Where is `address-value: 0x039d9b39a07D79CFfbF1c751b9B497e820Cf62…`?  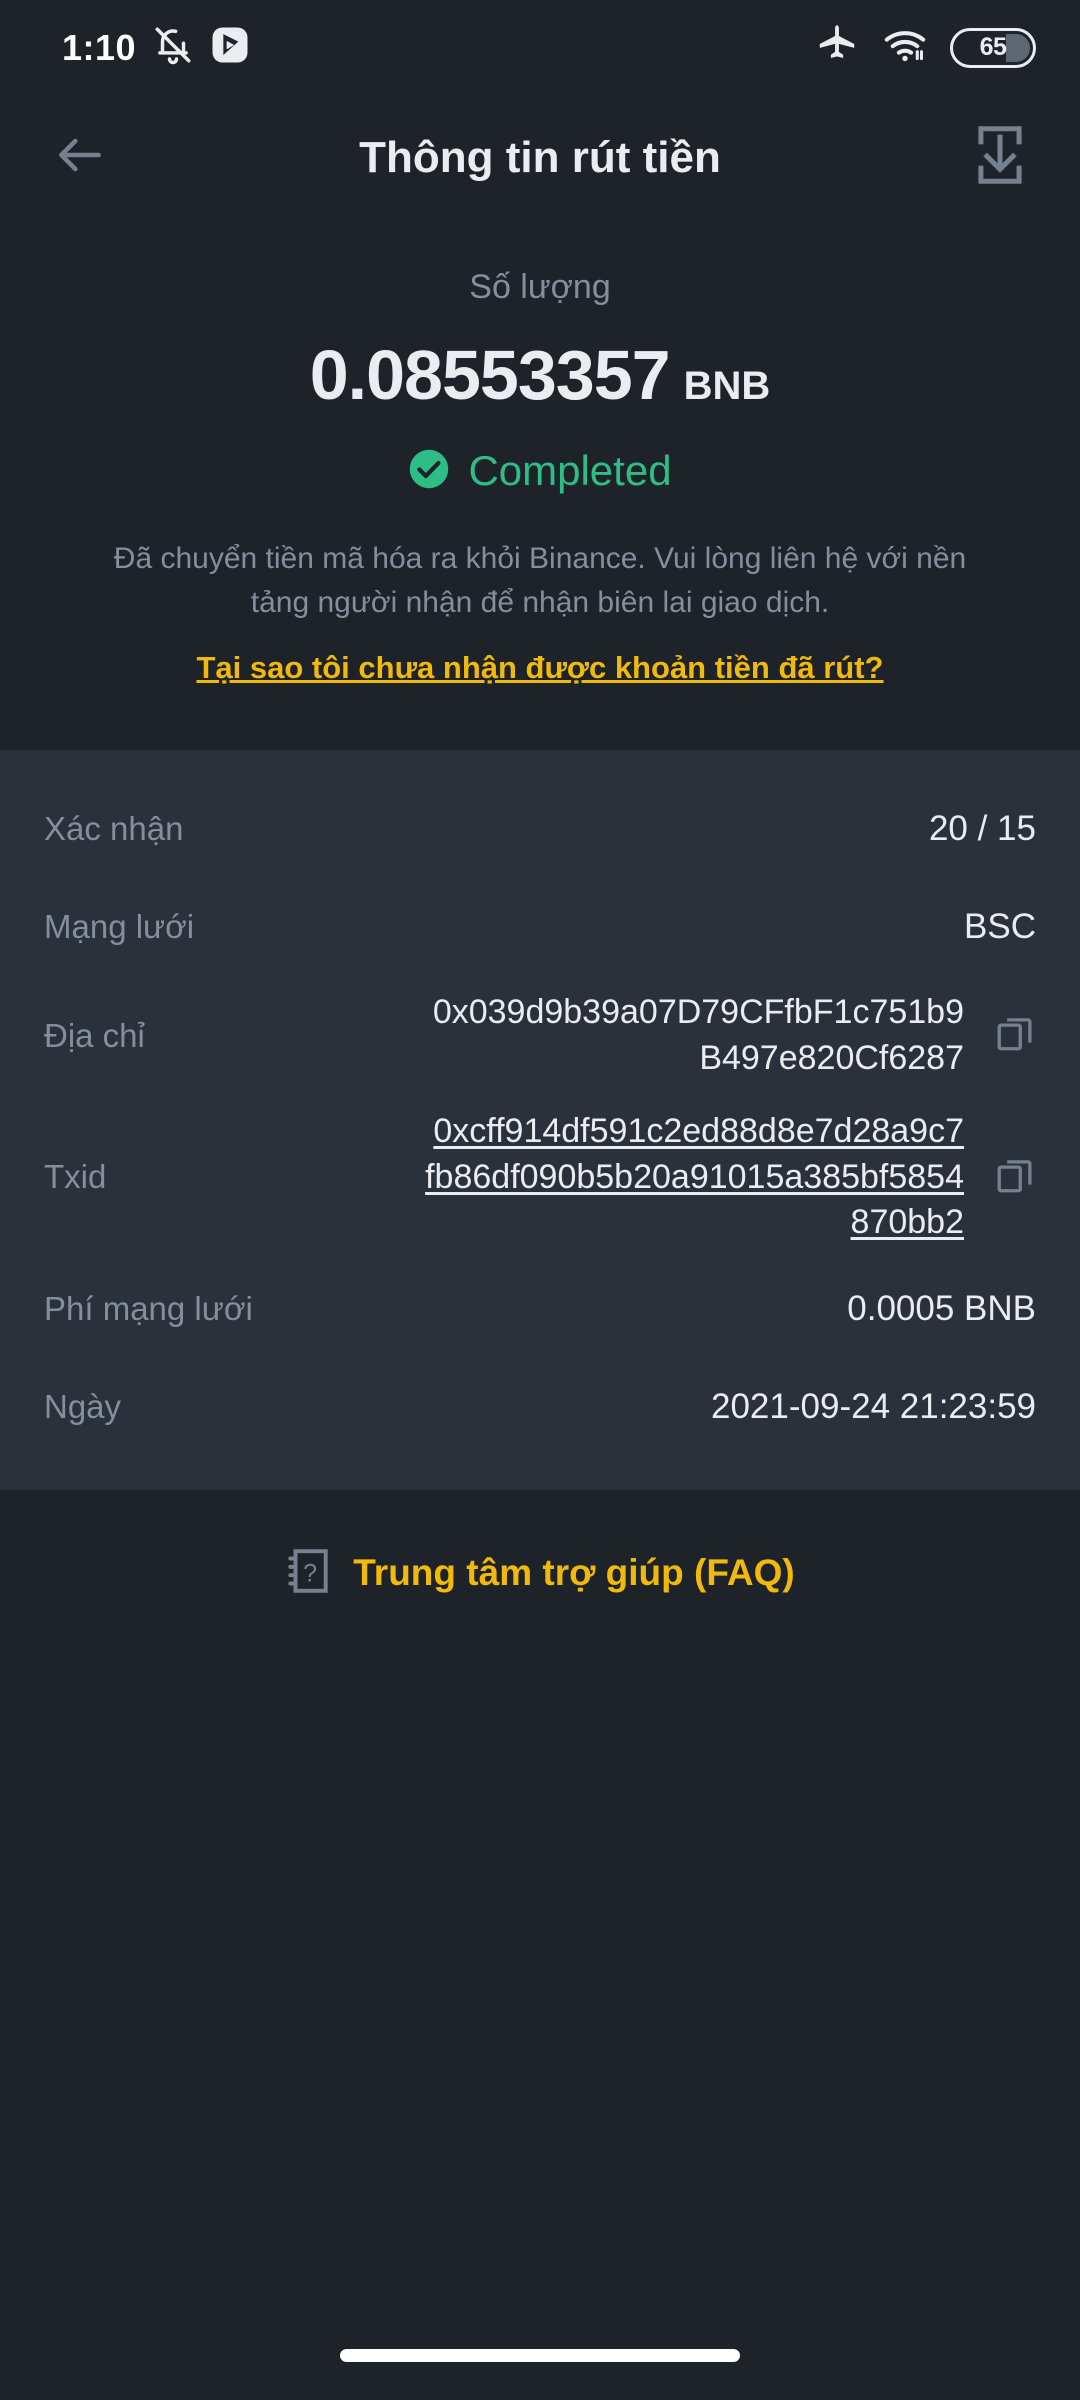
address-value: 0x039d9b39a07D79CFfbF1c751b9B497e820Cf62… is located at coordinates (698, 1035).